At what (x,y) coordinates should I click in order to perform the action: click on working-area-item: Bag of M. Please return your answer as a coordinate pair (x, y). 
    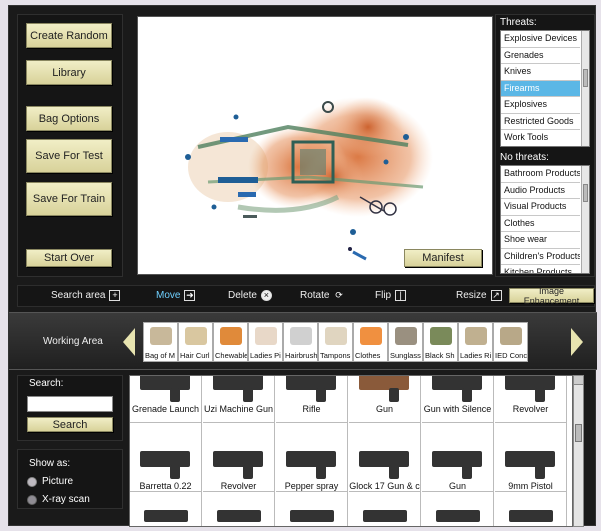
    Looking at the image, I should click on (160, 342).